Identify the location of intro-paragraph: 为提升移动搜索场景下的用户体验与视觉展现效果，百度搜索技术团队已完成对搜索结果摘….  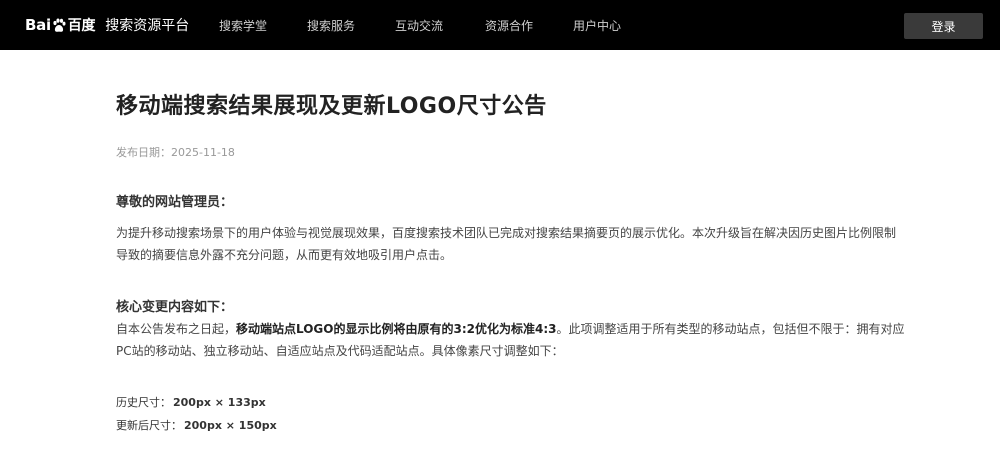
(506, 244).